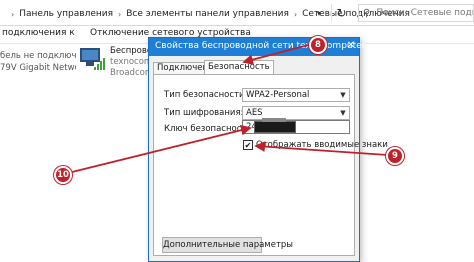 The image size is (474, 262). What do you see at coordinates (260, 46) in the screenshot?
I see `dialog-title: Свойства беспроводной сети texnocomputer` at bounding box center [260, 46].